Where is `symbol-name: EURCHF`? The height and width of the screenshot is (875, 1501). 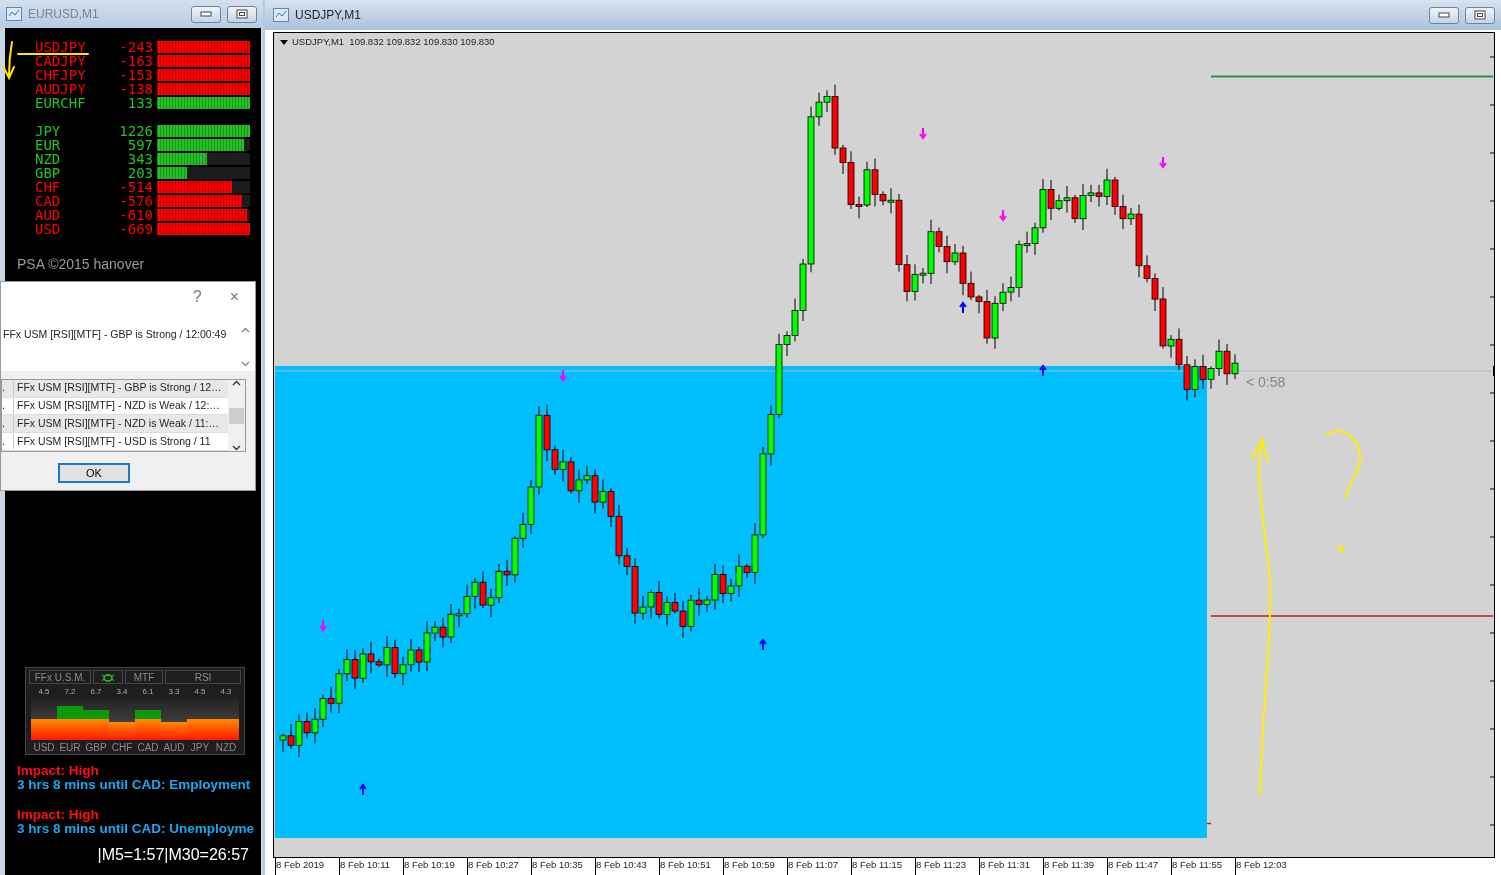 symbol-name: EURCHF is located at coordinates (60, 103).